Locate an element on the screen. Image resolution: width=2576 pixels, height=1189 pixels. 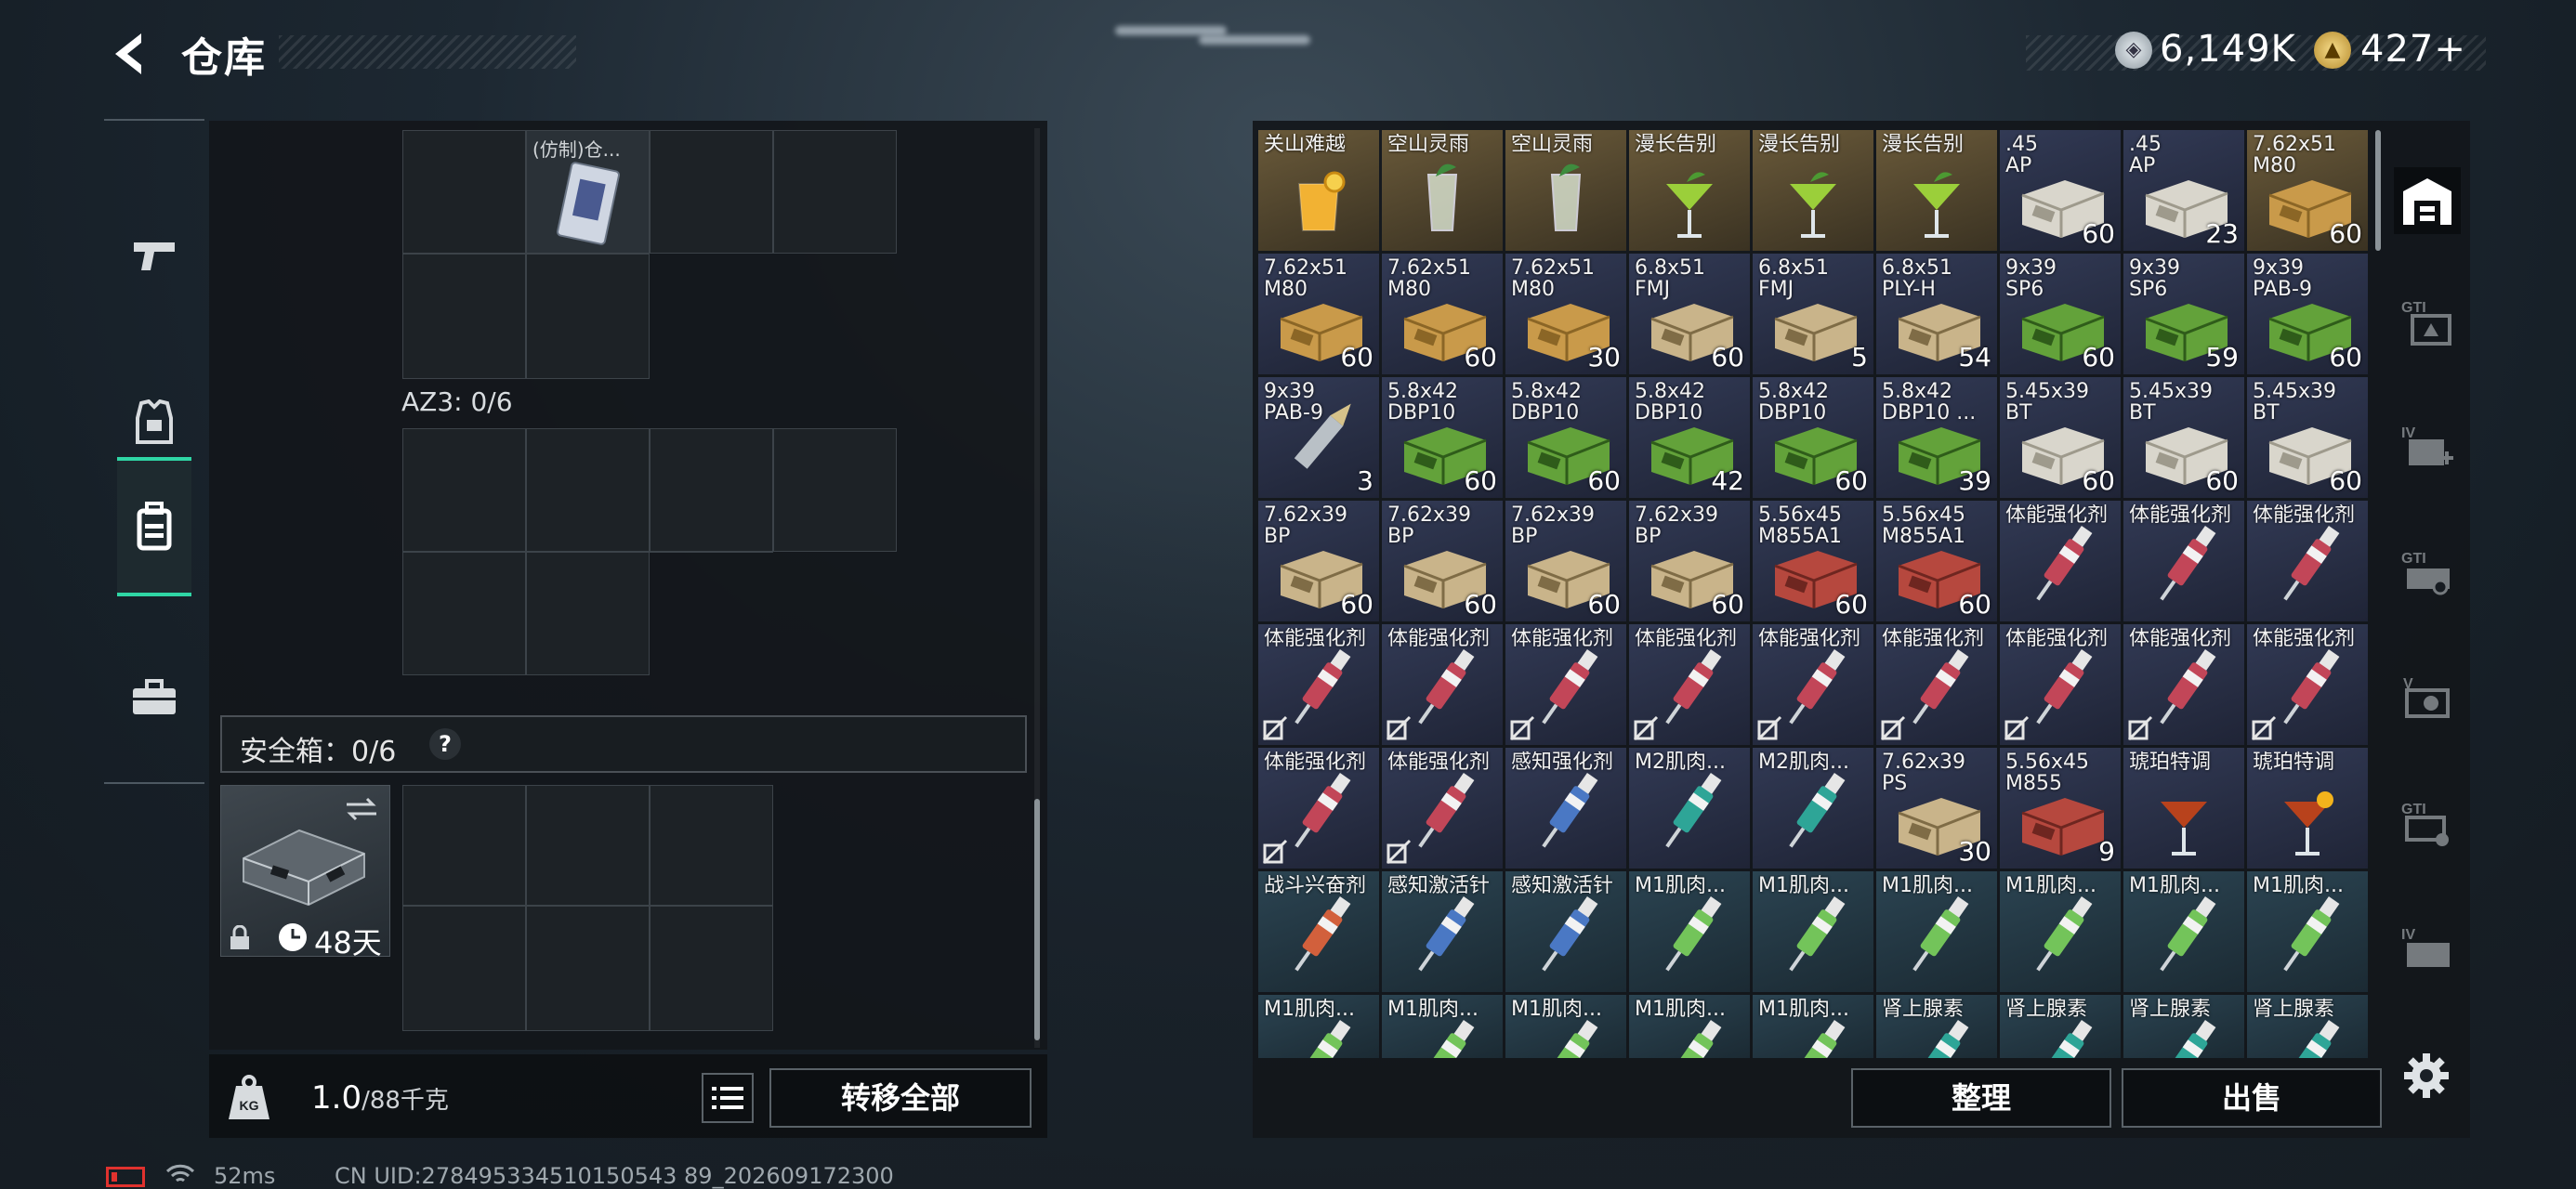
nav-case is located at coordinates (154, 697).